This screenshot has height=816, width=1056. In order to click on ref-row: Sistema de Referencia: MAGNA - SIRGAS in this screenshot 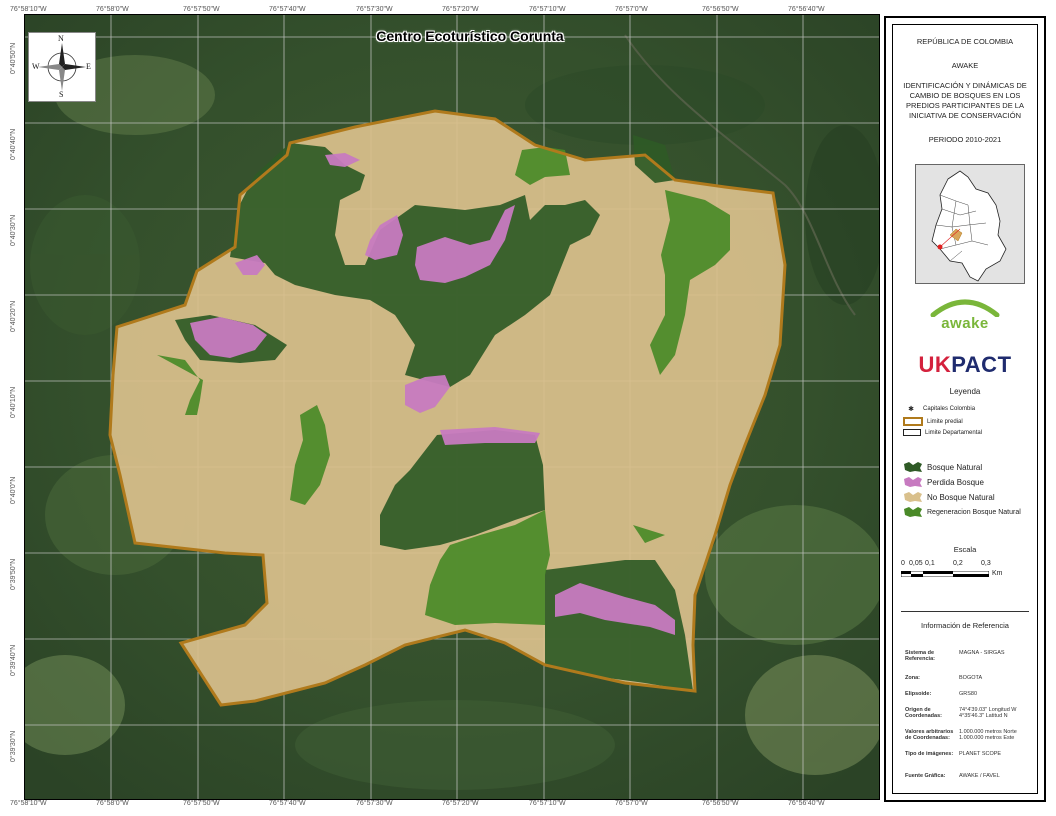, I will do `click(969, 656)`.